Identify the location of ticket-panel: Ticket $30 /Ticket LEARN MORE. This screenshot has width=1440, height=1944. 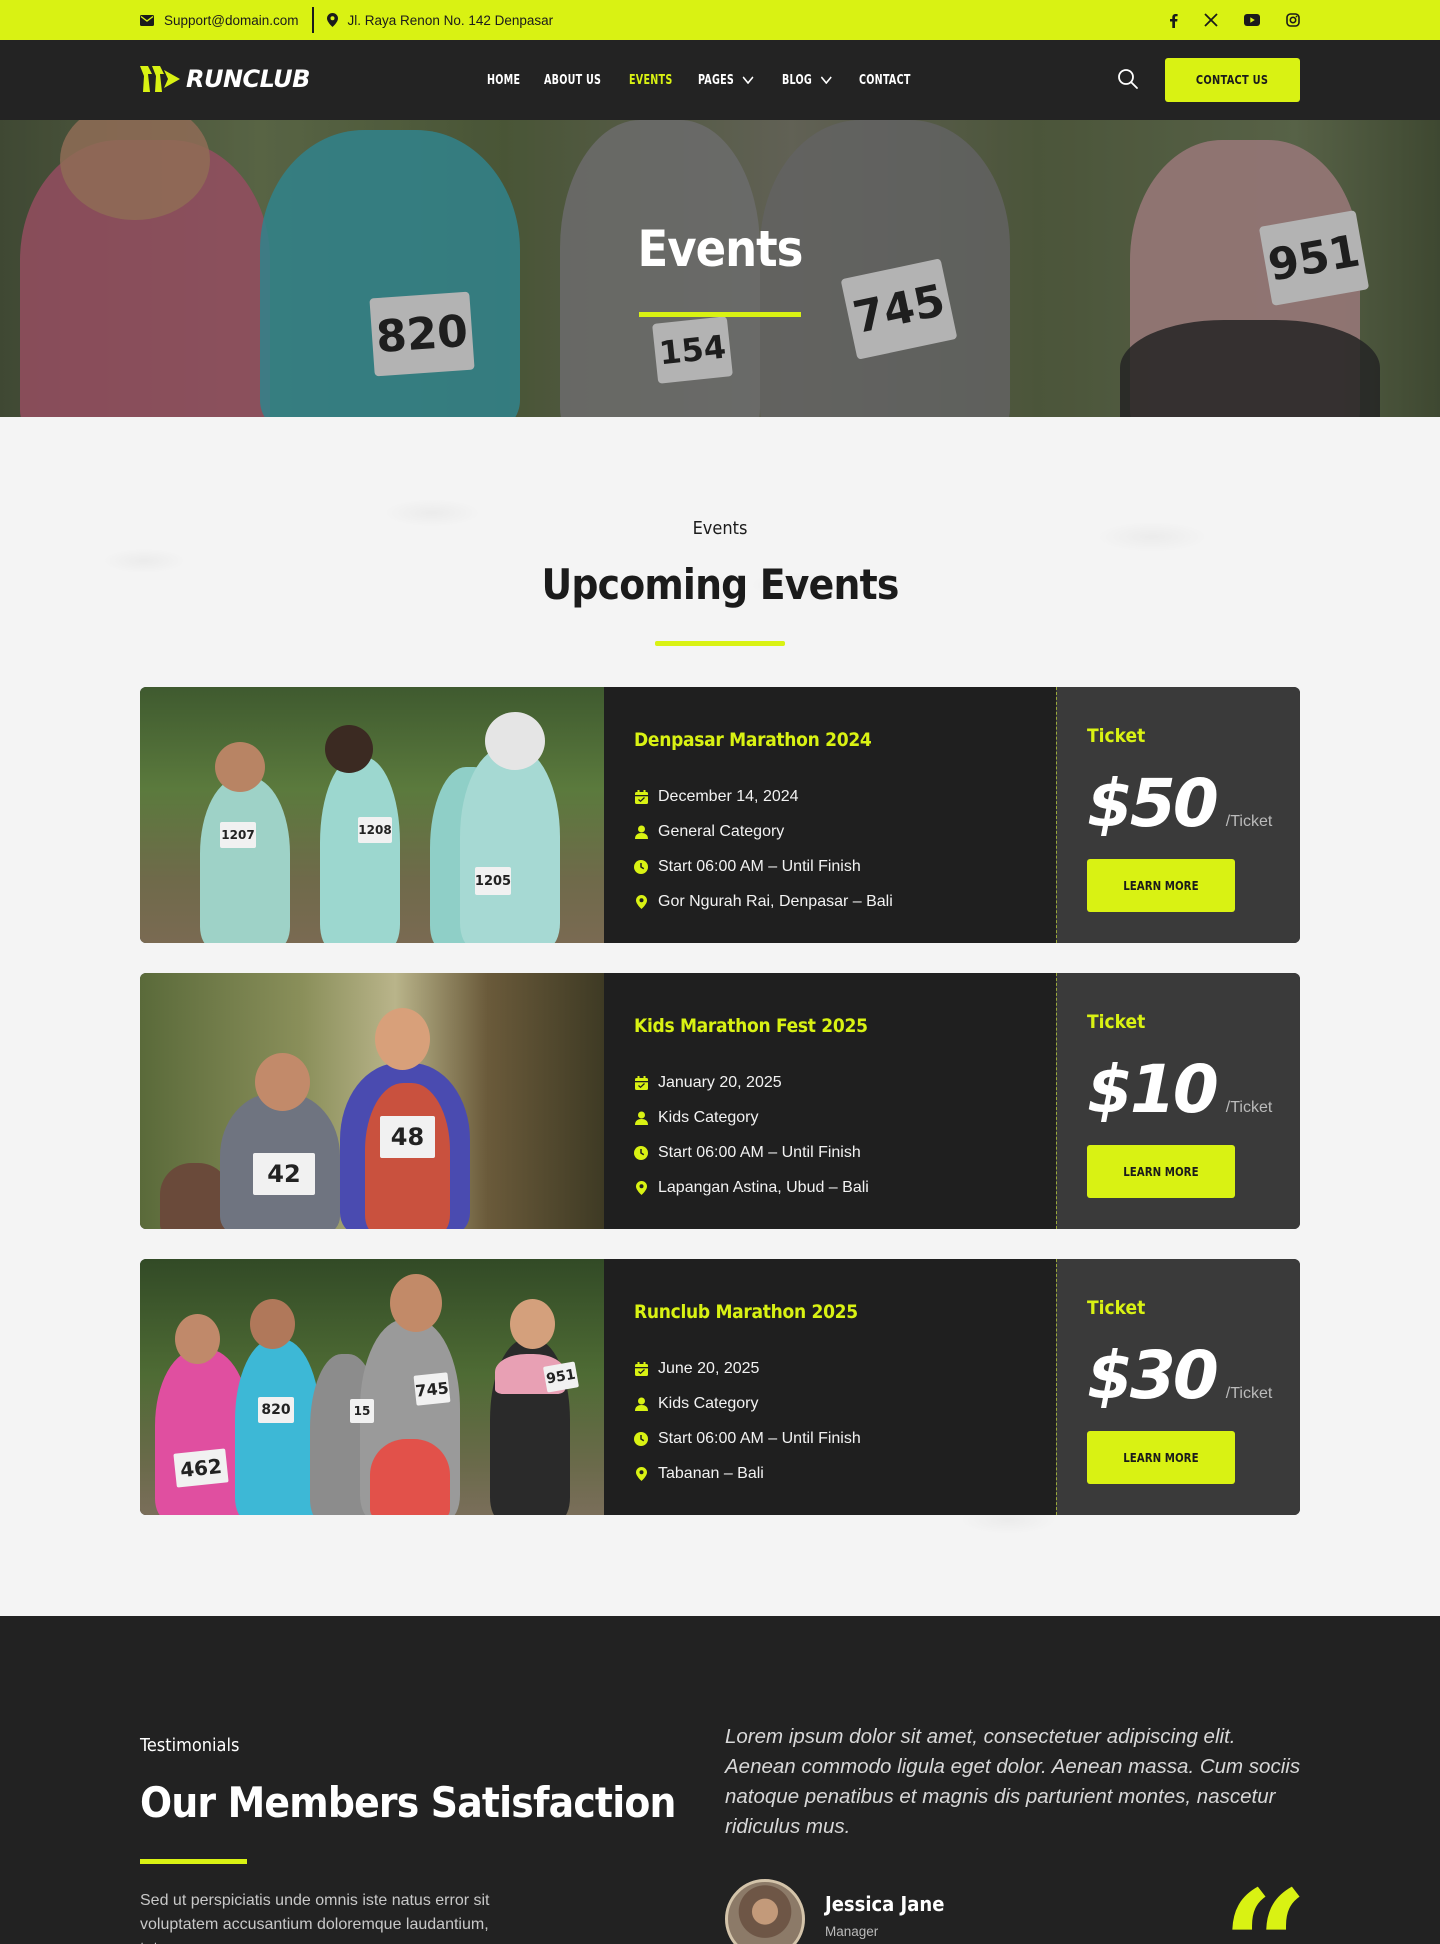
(1178, 1387).